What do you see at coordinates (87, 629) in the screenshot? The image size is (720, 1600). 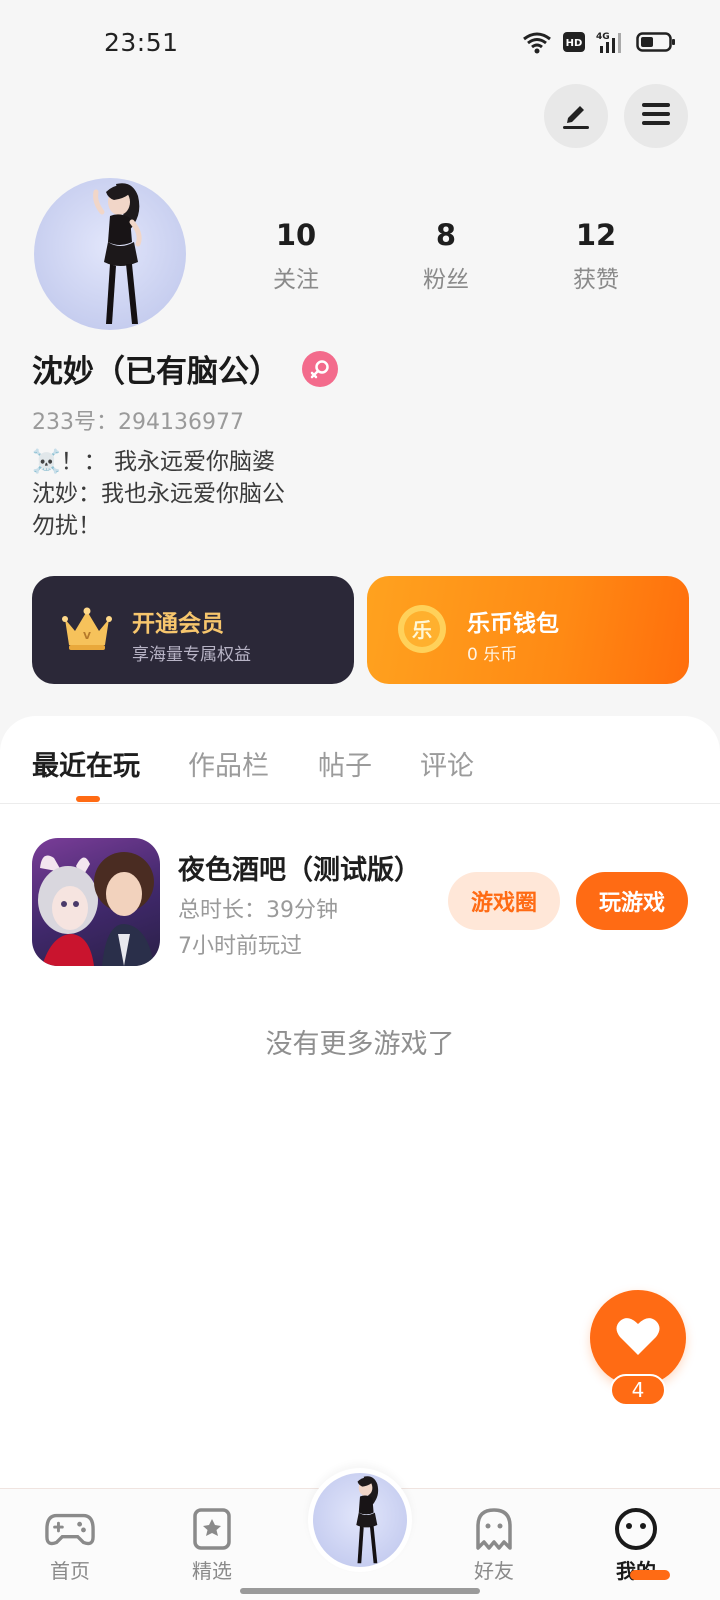 I see `crown-icon: V` at bounding box center [87, 629].